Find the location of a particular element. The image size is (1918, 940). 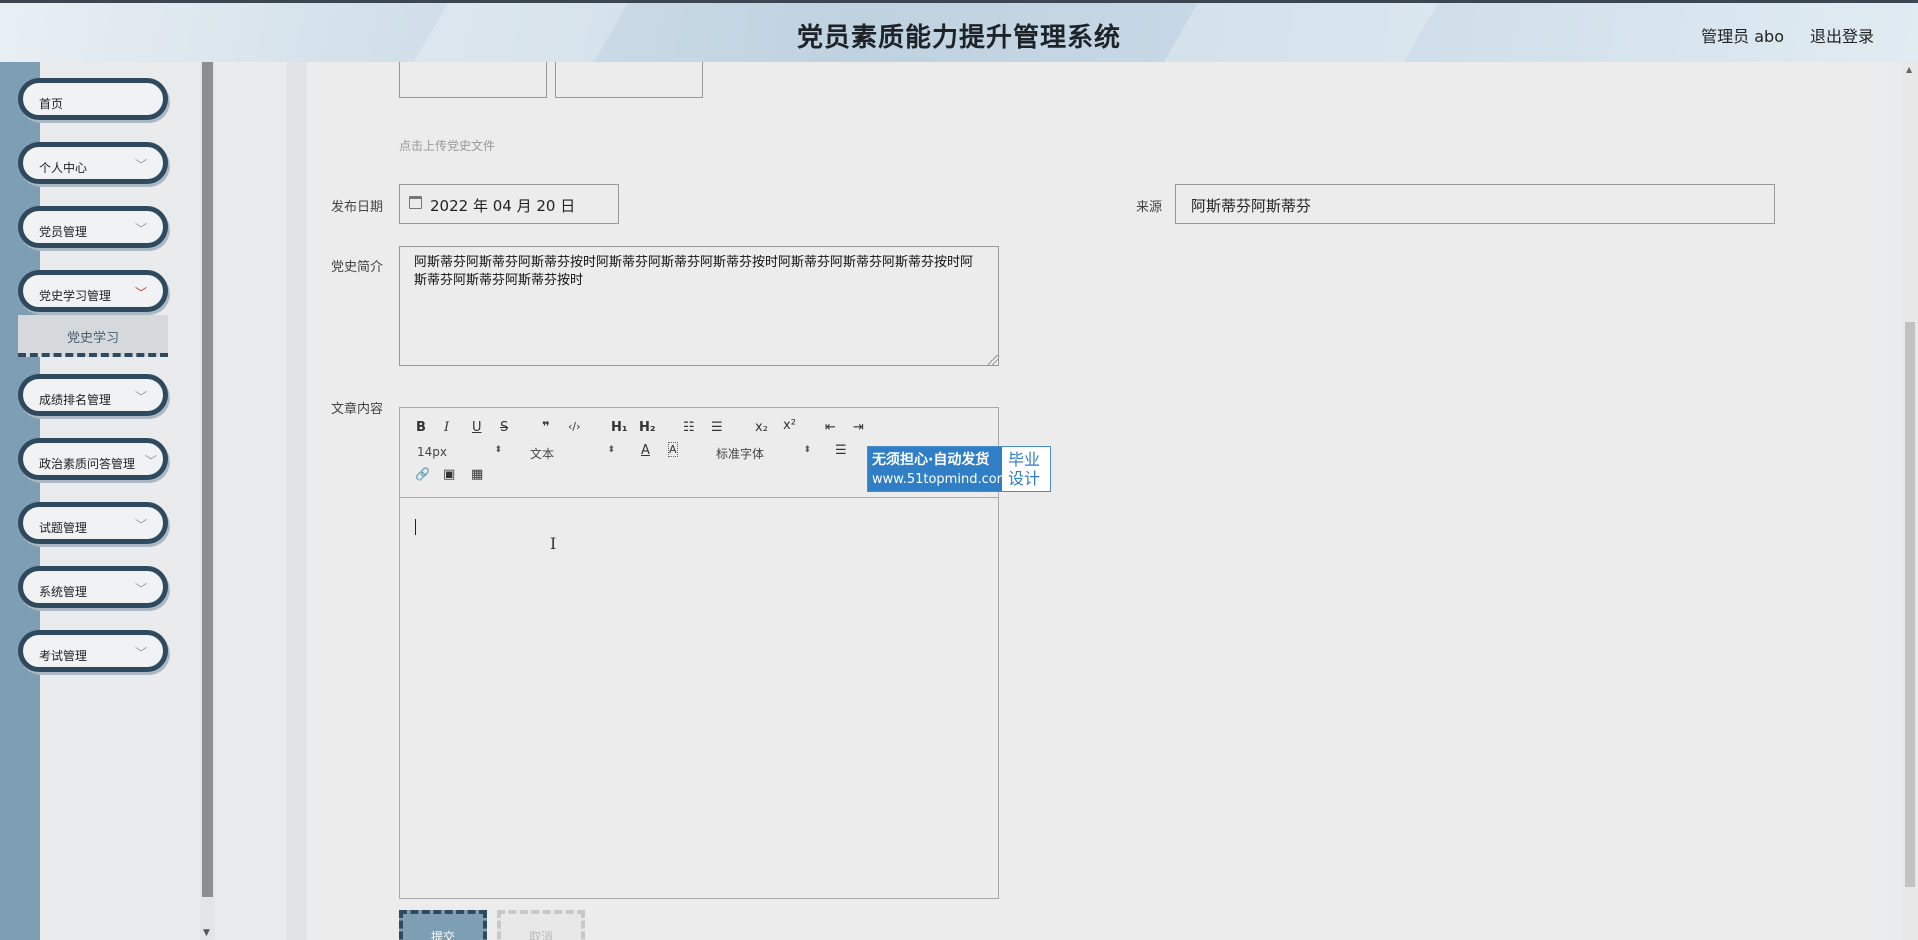

cancel-button: 取消 is located at coordinates (541, 925).